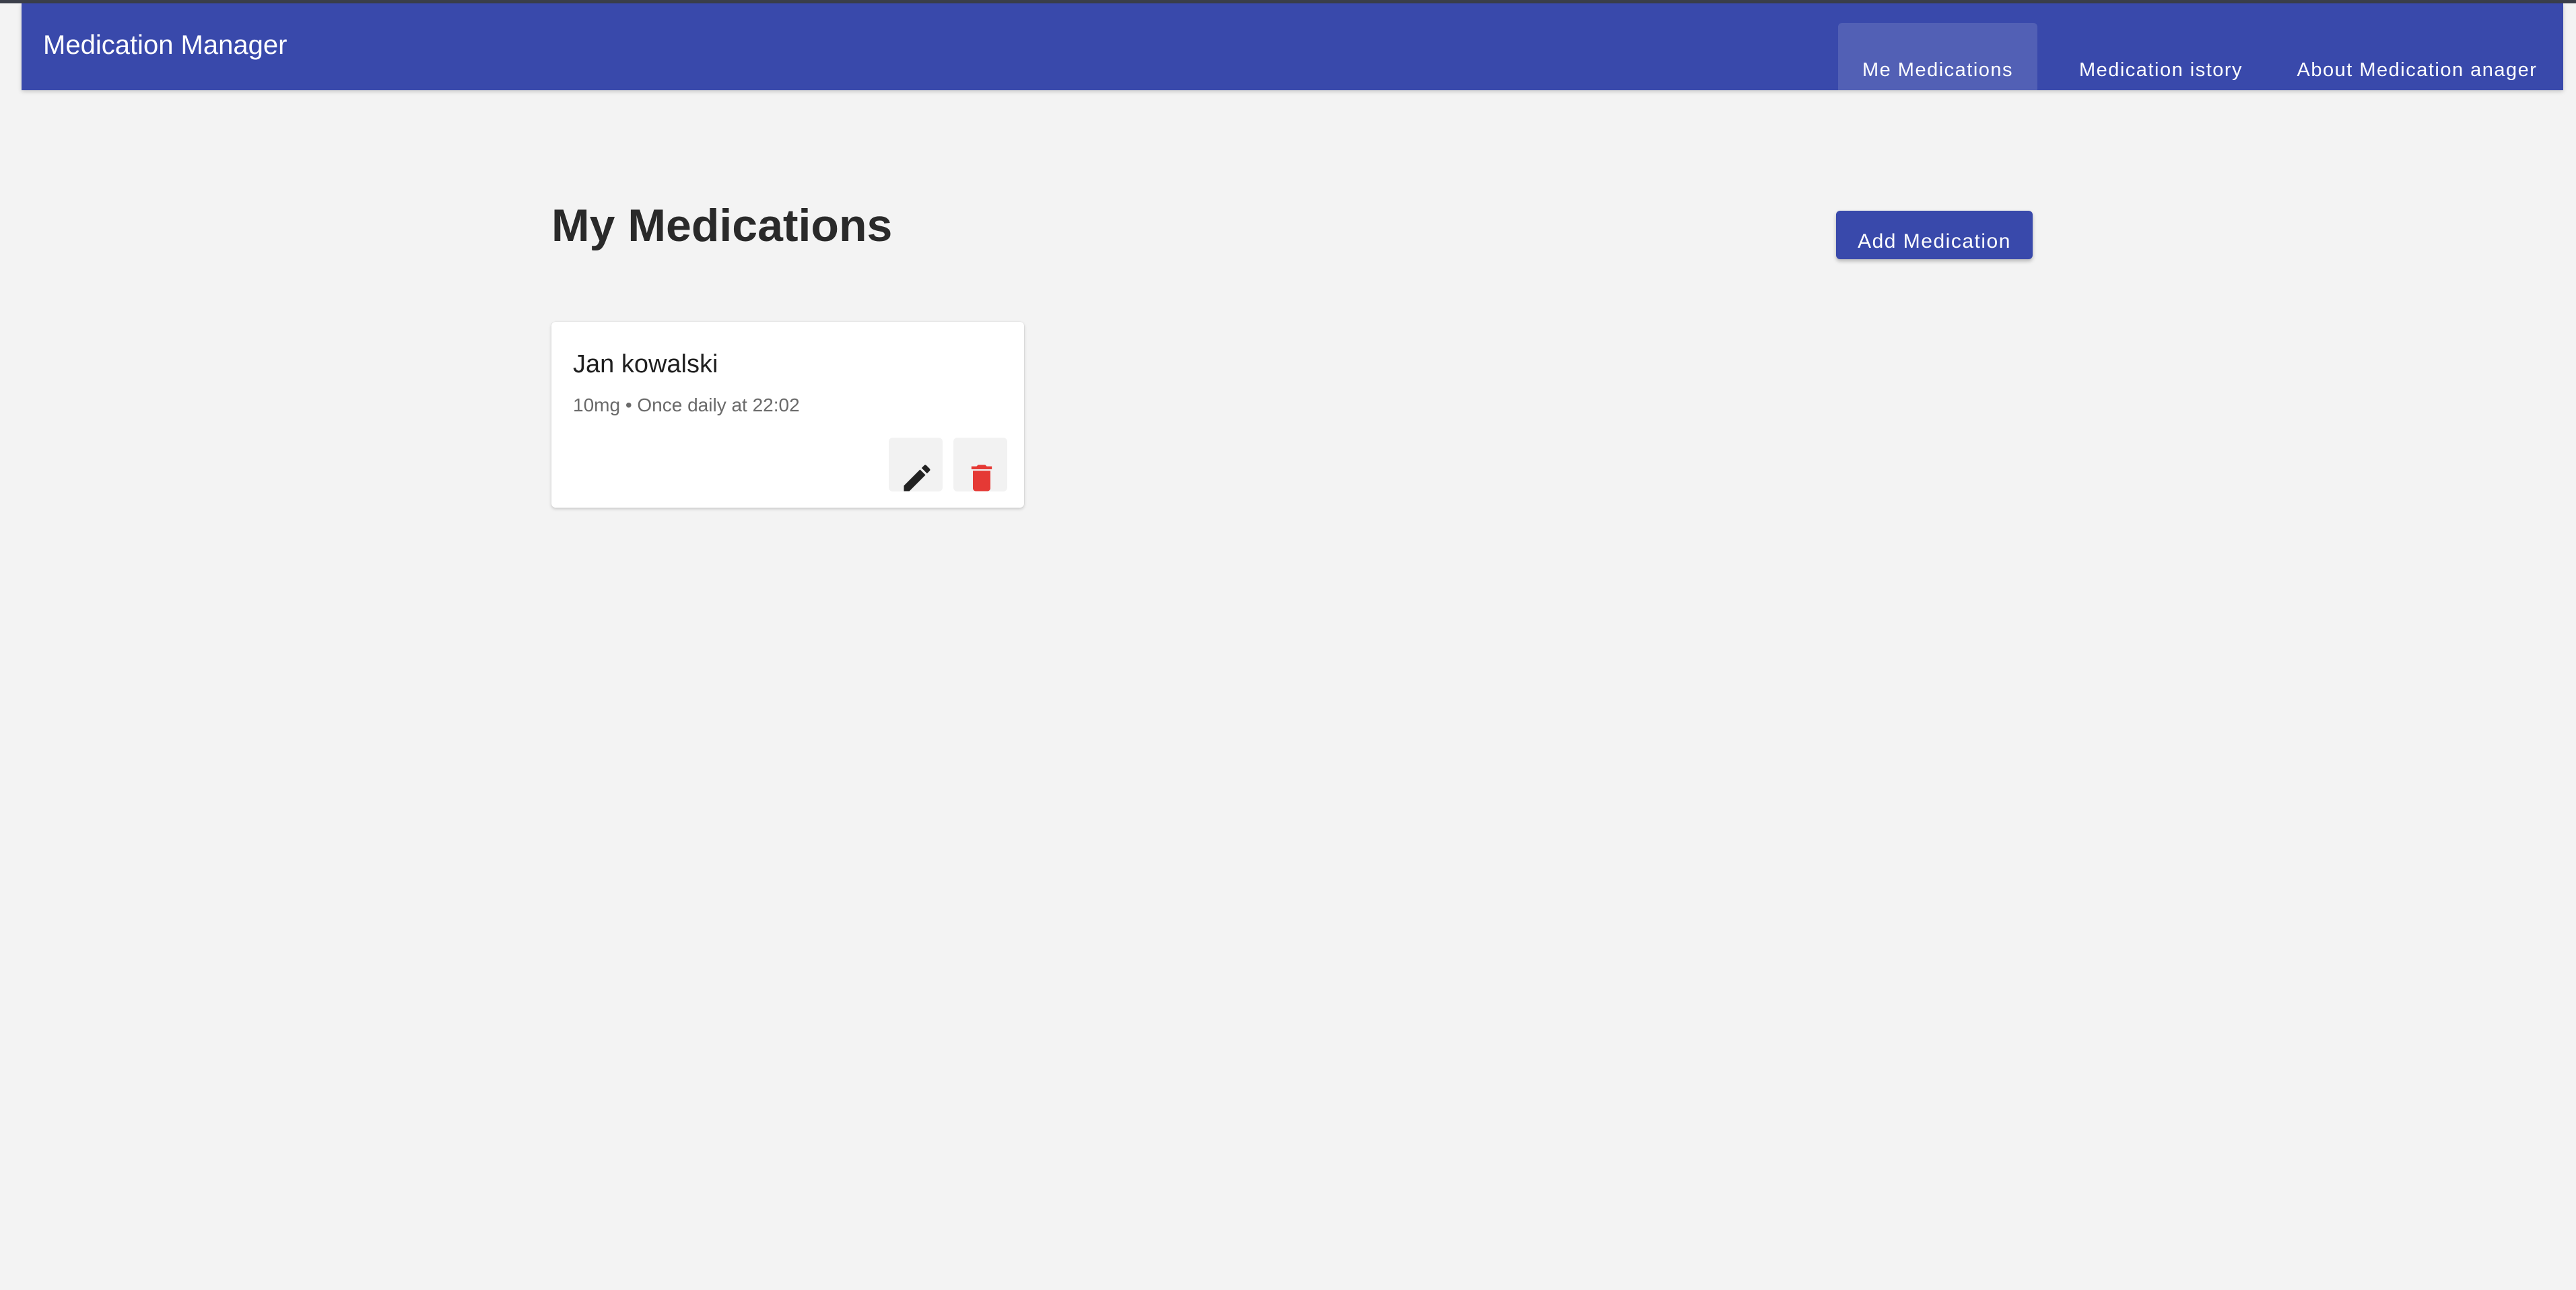 This screenshot has height=1290, width=2576. What do you see at coordinates (686, 405) in the screenshot?
I see `medication-details: 10mg • Once daily at 22:02` at bounding box center [686, 405].